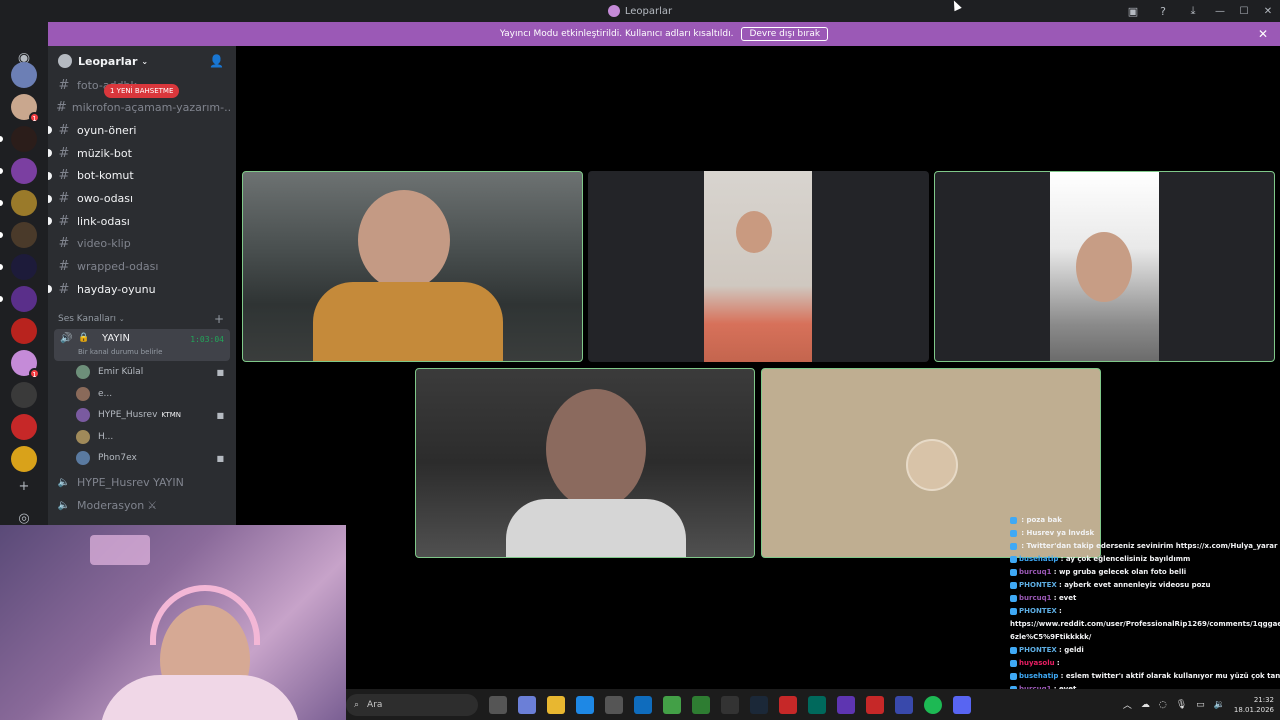 The image size is (1280, 720). What do you see at coordinates (527, 704) in the screenshot?
I see `copilot-icon` at bounding box center [527, 704].